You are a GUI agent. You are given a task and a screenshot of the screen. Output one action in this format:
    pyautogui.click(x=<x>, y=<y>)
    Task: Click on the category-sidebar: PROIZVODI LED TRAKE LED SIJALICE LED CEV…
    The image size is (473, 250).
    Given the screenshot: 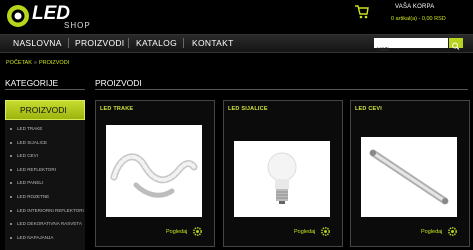 What is the action you would take?
    pyautogui.click(x=45, y=175)
    